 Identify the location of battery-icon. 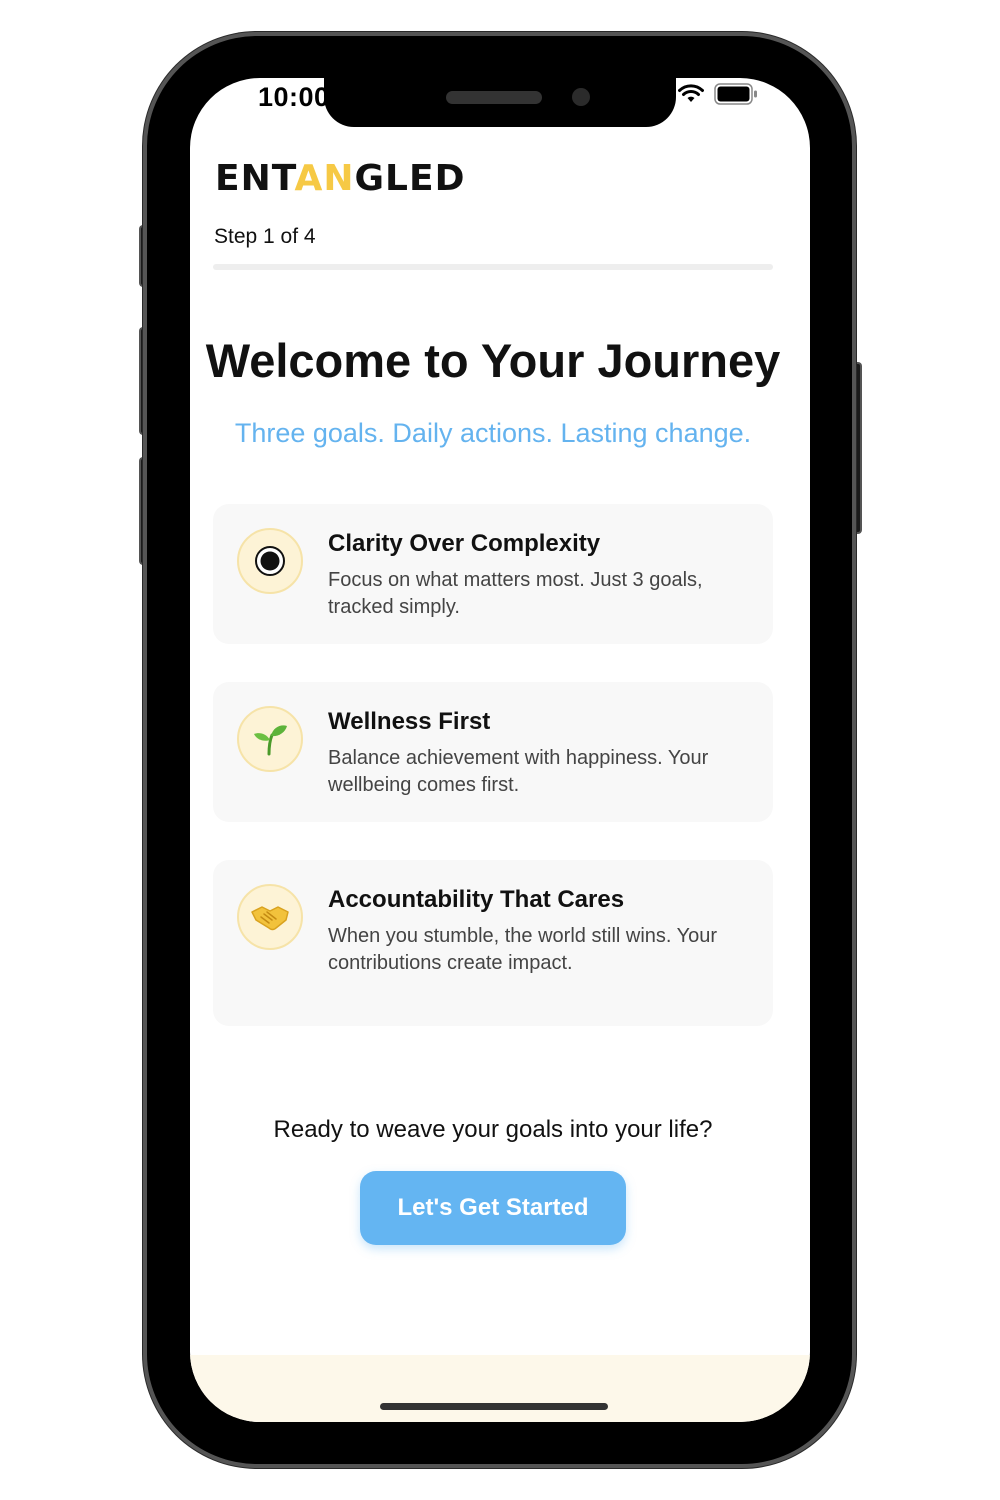
(736, 96).